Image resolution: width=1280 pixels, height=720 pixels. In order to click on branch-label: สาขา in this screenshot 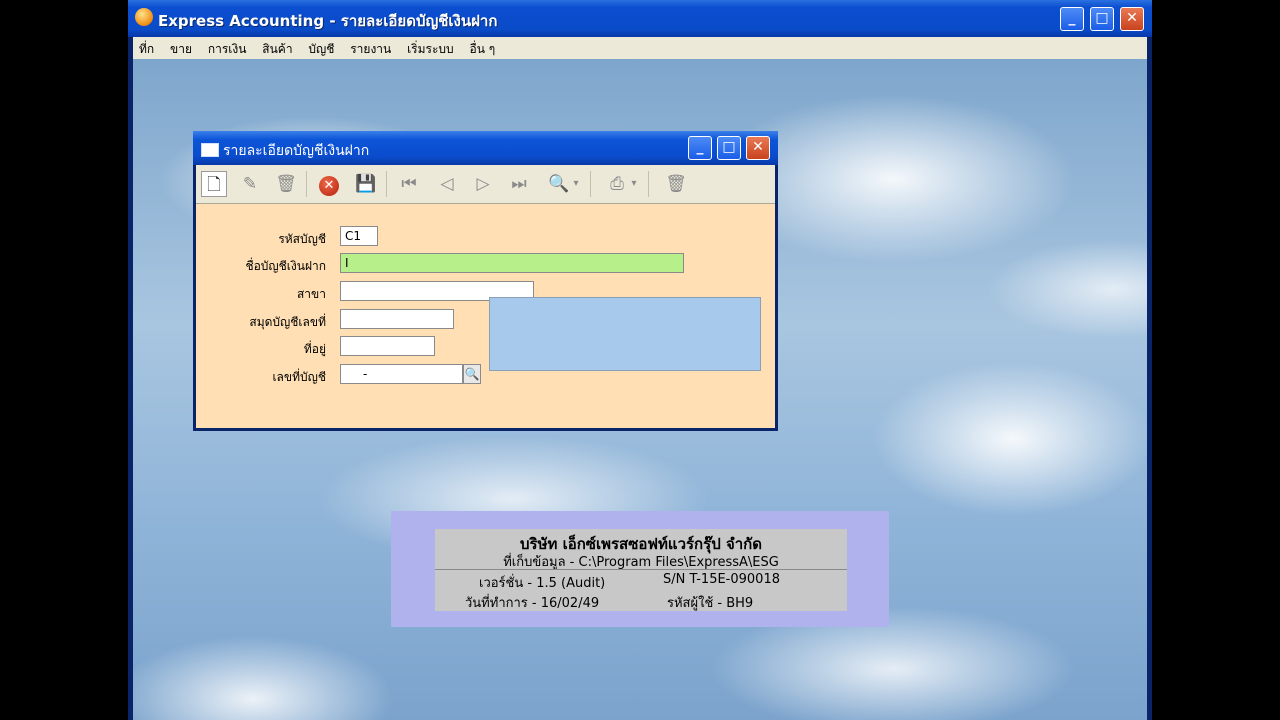, I will do `click(311, 294)`.